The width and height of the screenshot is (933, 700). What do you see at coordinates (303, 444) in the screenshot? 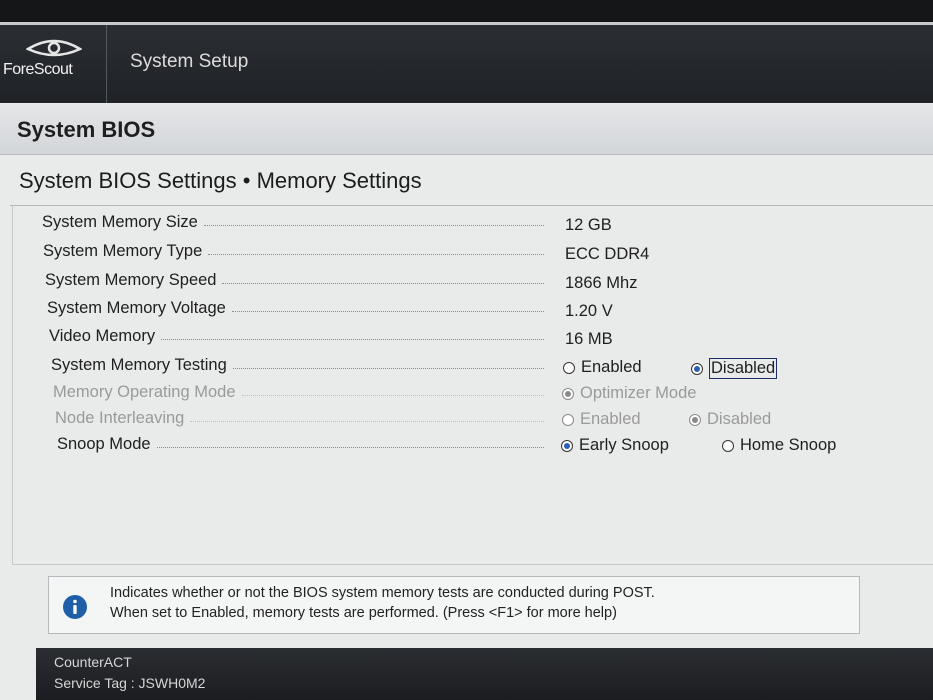
I see `setting-row-snoop-mode: Snoop Mode` at bounding box center [303, 444].